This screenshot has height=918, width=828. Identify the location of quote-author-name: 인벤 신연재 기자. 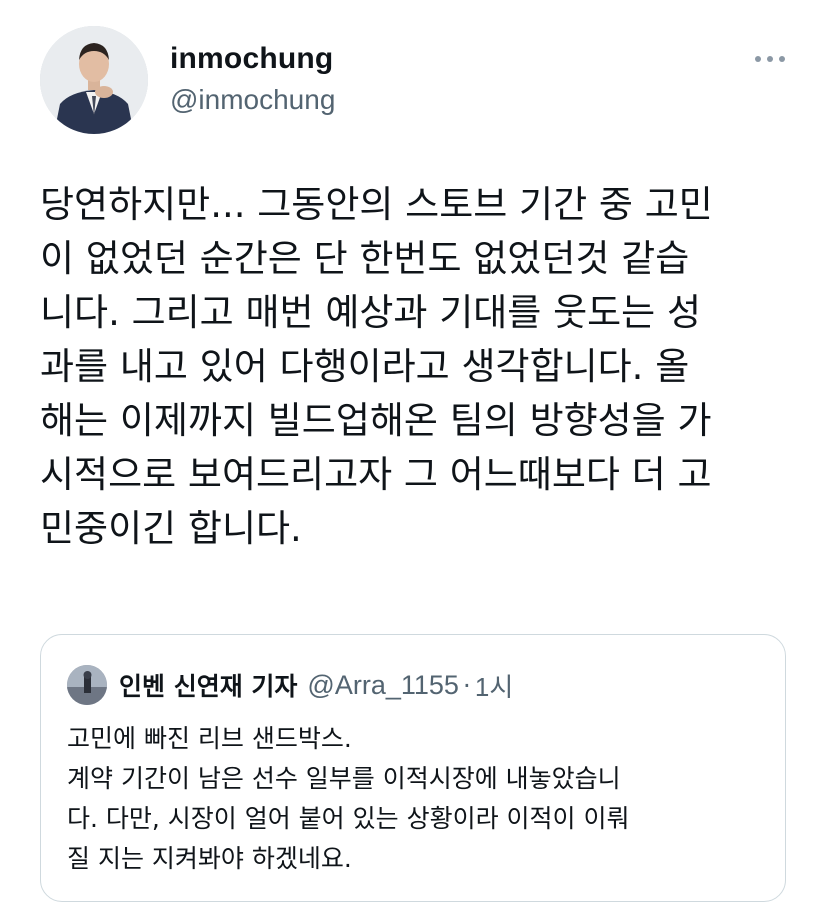
(208, 685).